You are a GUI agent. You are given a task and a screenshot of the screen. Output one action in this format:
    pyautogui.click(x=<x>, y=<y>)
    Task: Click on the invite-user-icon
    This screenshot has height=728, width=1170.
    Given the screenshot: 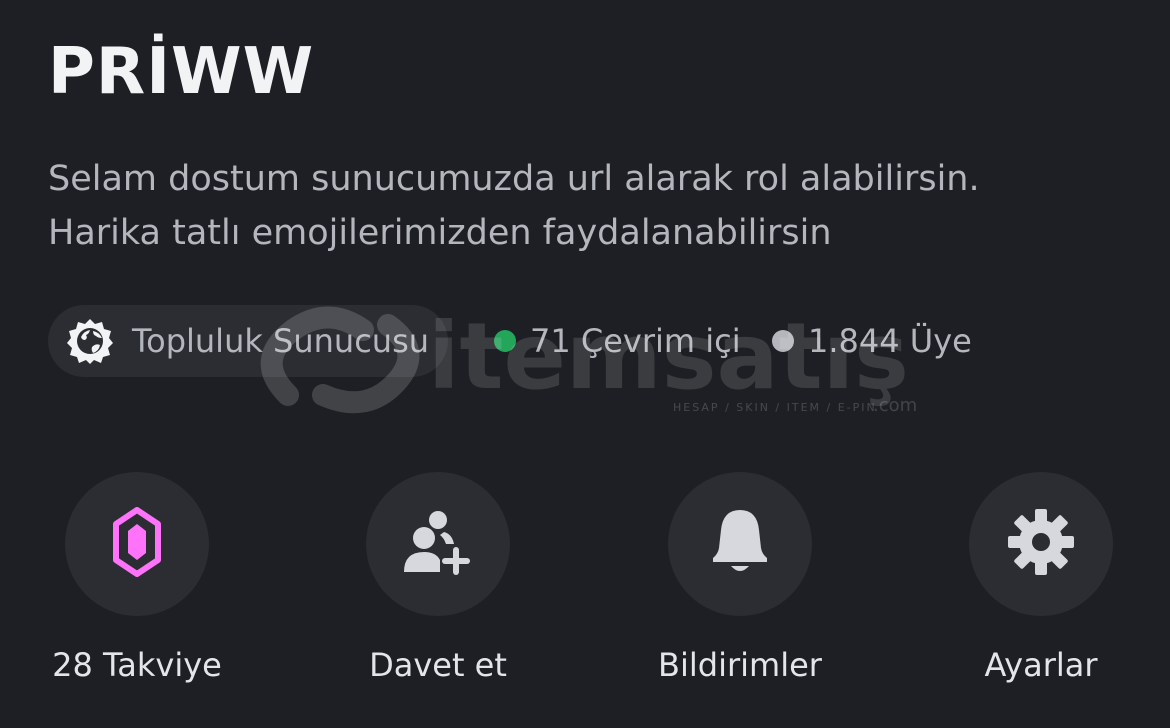 What is the action you would take?
    pyautogui.click(x=438, y=544)
    